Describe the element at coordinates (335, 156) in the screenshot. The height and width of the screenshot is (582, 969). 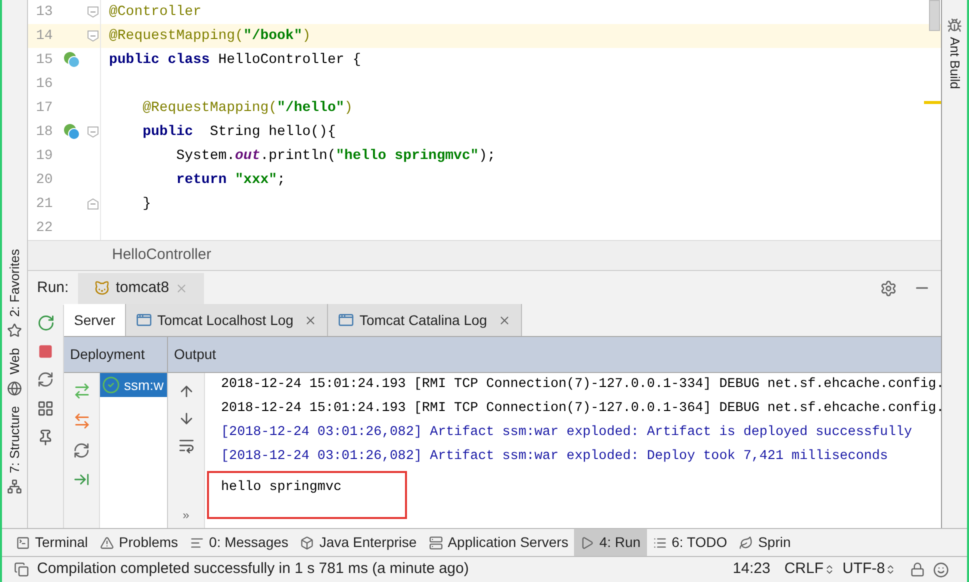
I see `code-line: System.out.println("hello springmvc");` at that location.